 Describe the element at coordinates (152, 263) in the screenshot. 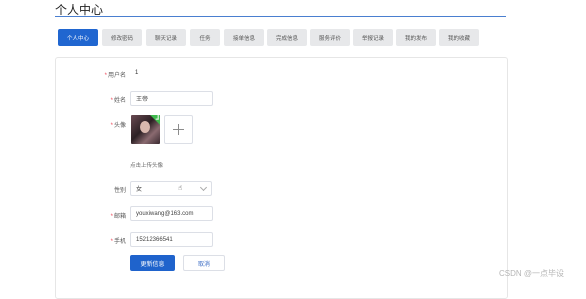

I see `update-info-button: 更新信息` at that location.